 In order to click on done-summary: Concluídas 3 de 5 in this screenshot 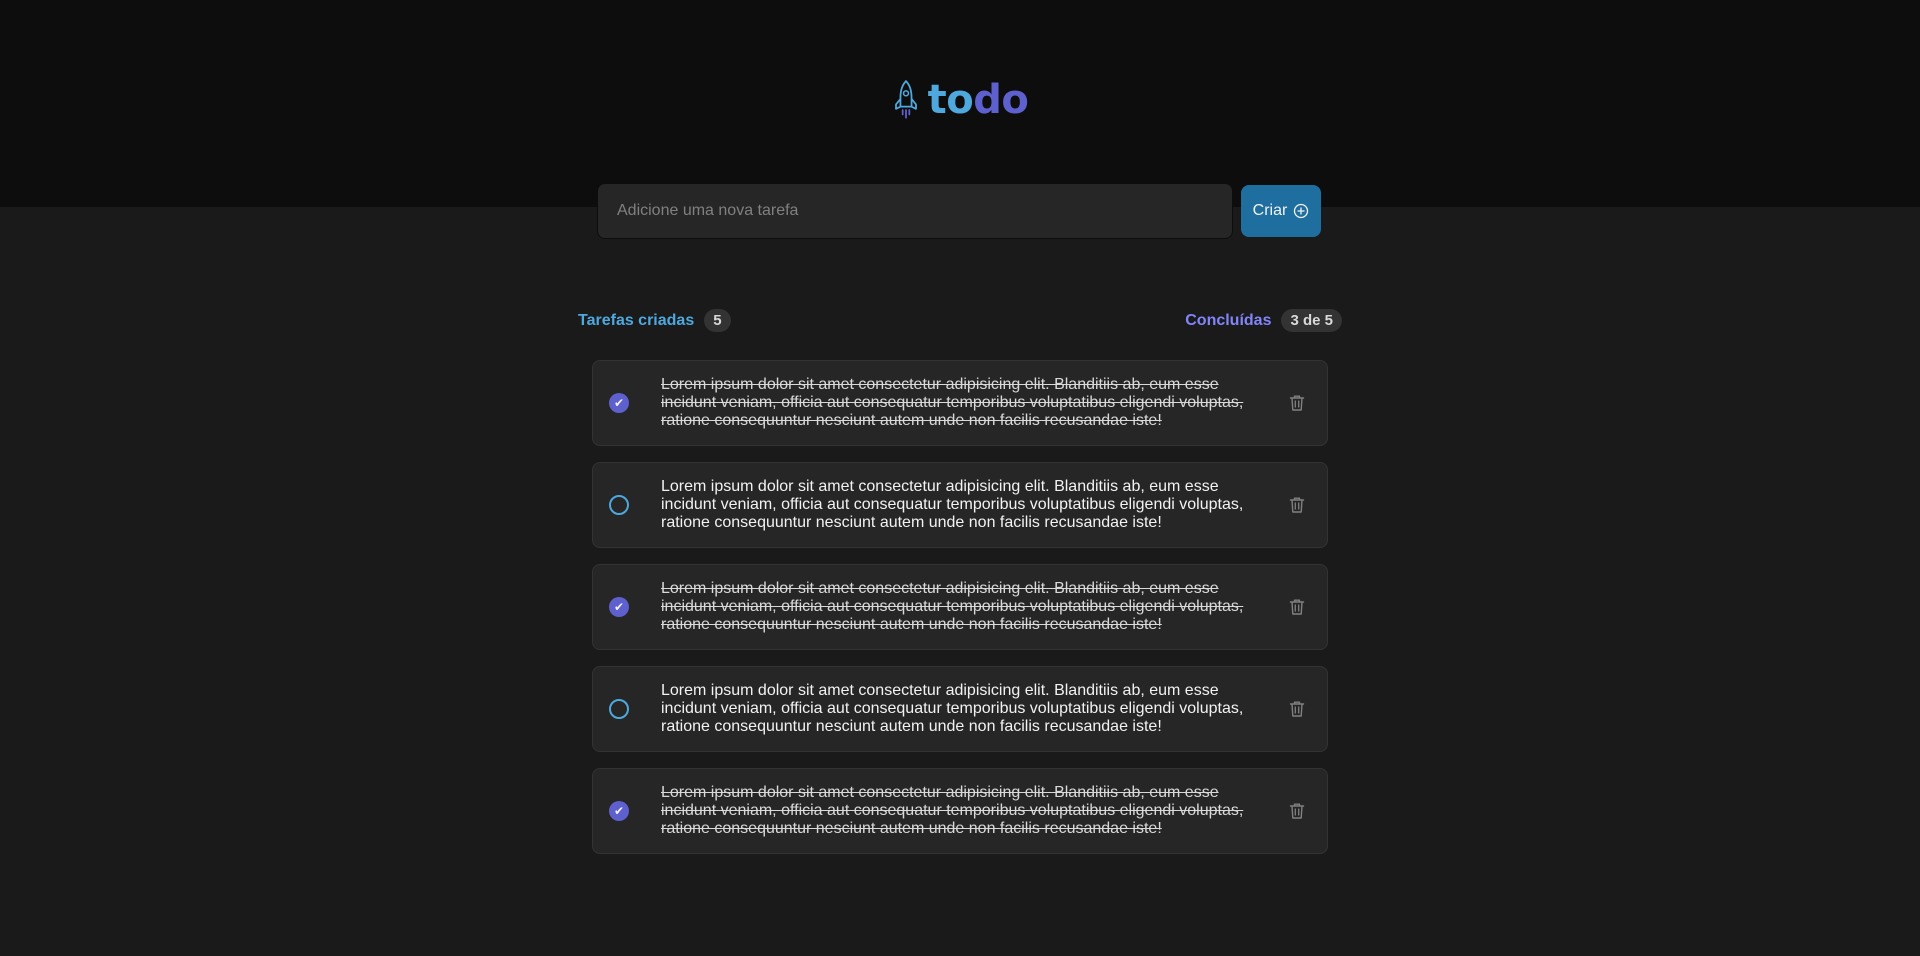, I will do `click(1263, 320)`.